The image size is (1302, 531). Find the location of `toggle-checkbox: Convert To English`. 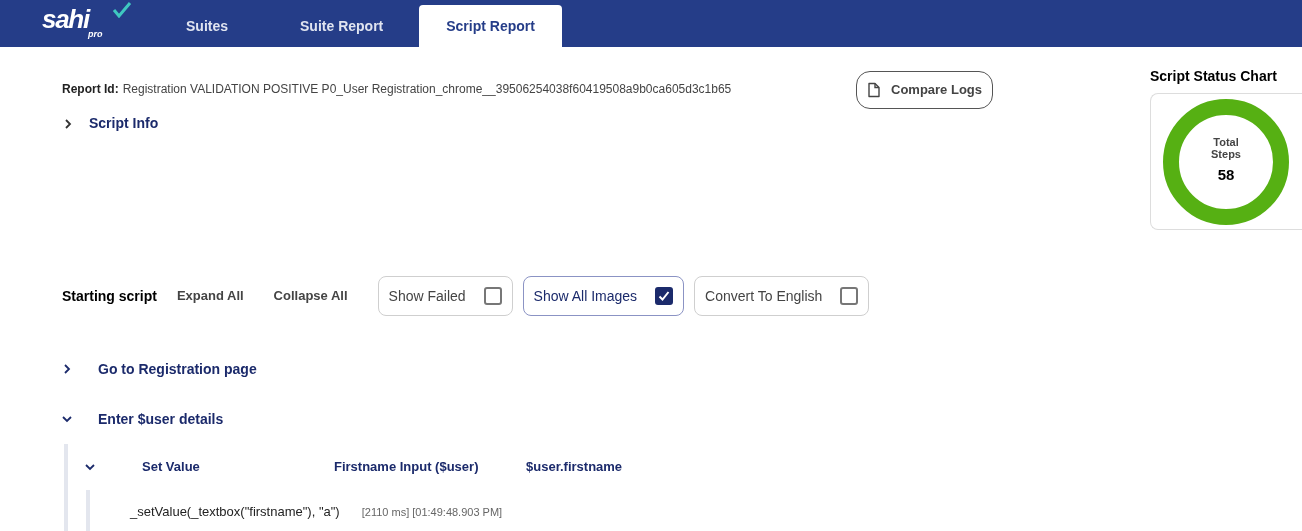

toggle-checkbox: Convert To English is located at coordinates (782, 296).